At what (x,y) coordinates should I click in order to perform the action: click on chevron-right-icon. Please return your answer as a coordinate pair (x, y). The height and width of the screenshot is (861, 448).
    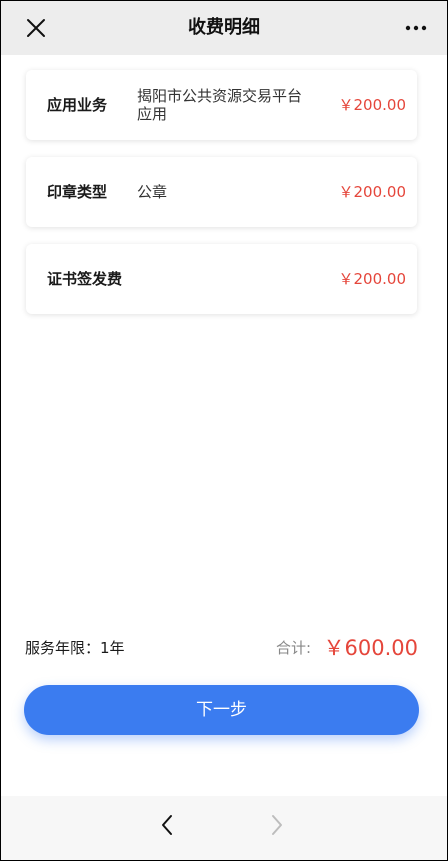
    Looking at the image, I should click on (277, 825).